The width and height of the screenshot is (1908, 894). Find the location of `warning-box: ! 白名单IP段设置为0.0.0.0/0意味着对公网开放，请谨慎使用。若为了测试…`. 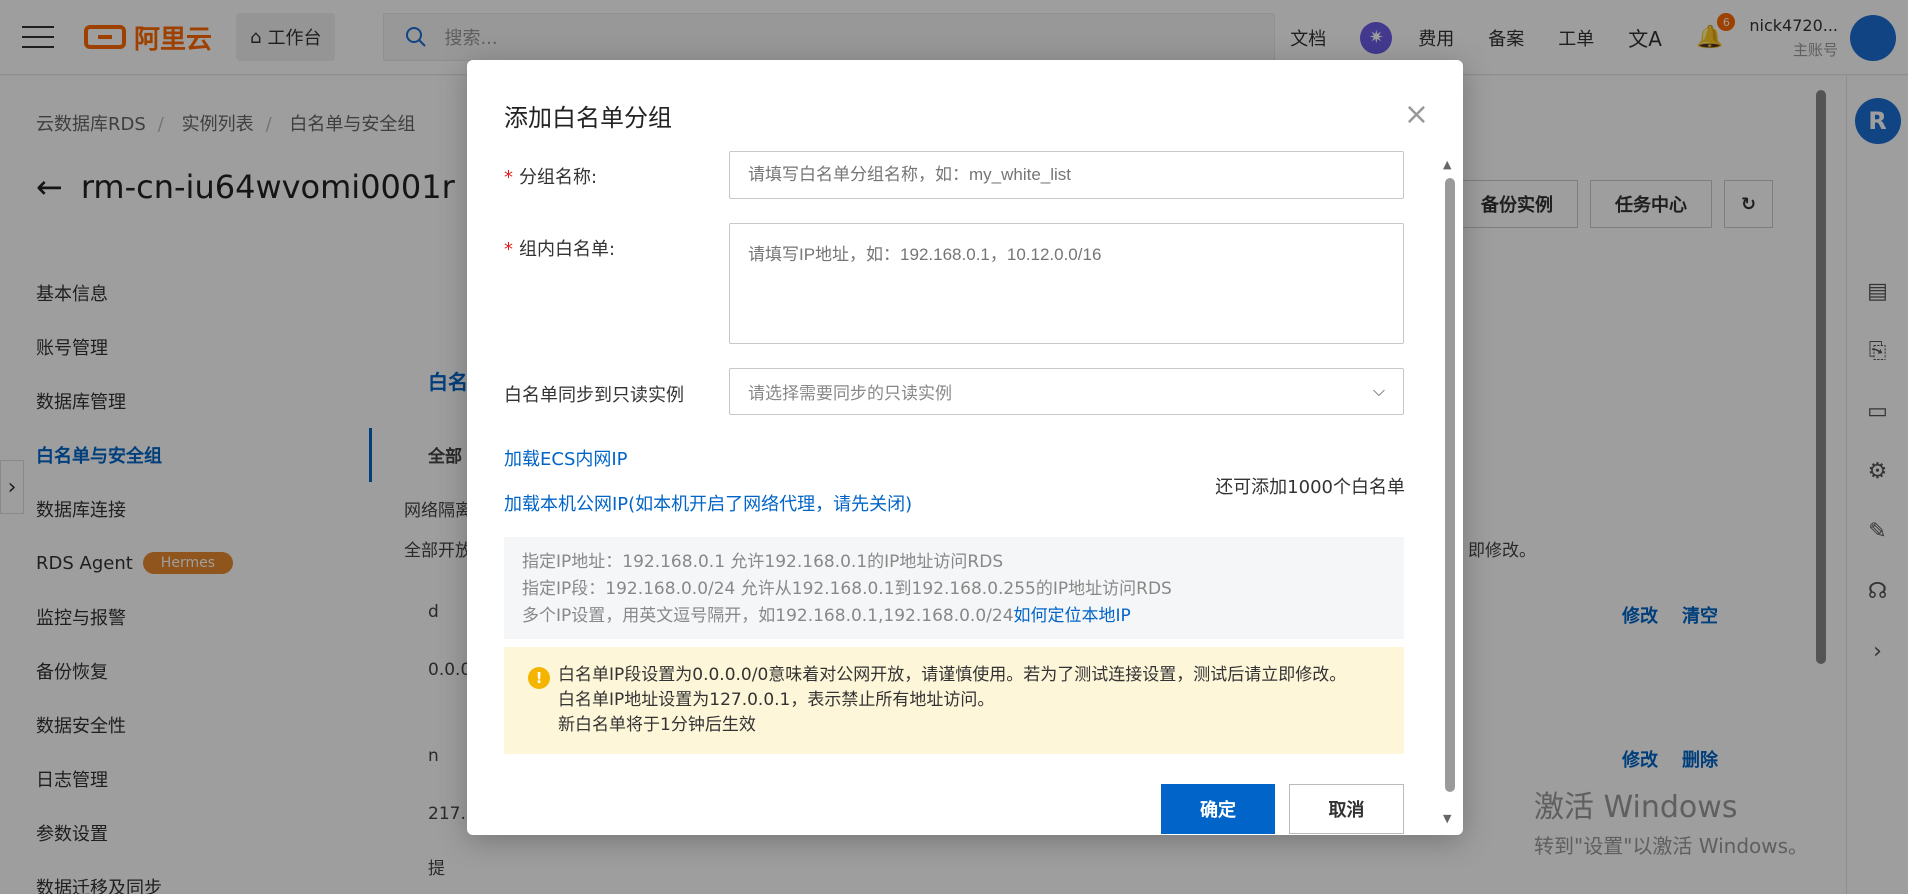

warning-box: ! 白名单IP段设置为0.0.0.0/0意味着对公网开放，请谨慎使用。若为了测试… is located at coordinates (954, 700).